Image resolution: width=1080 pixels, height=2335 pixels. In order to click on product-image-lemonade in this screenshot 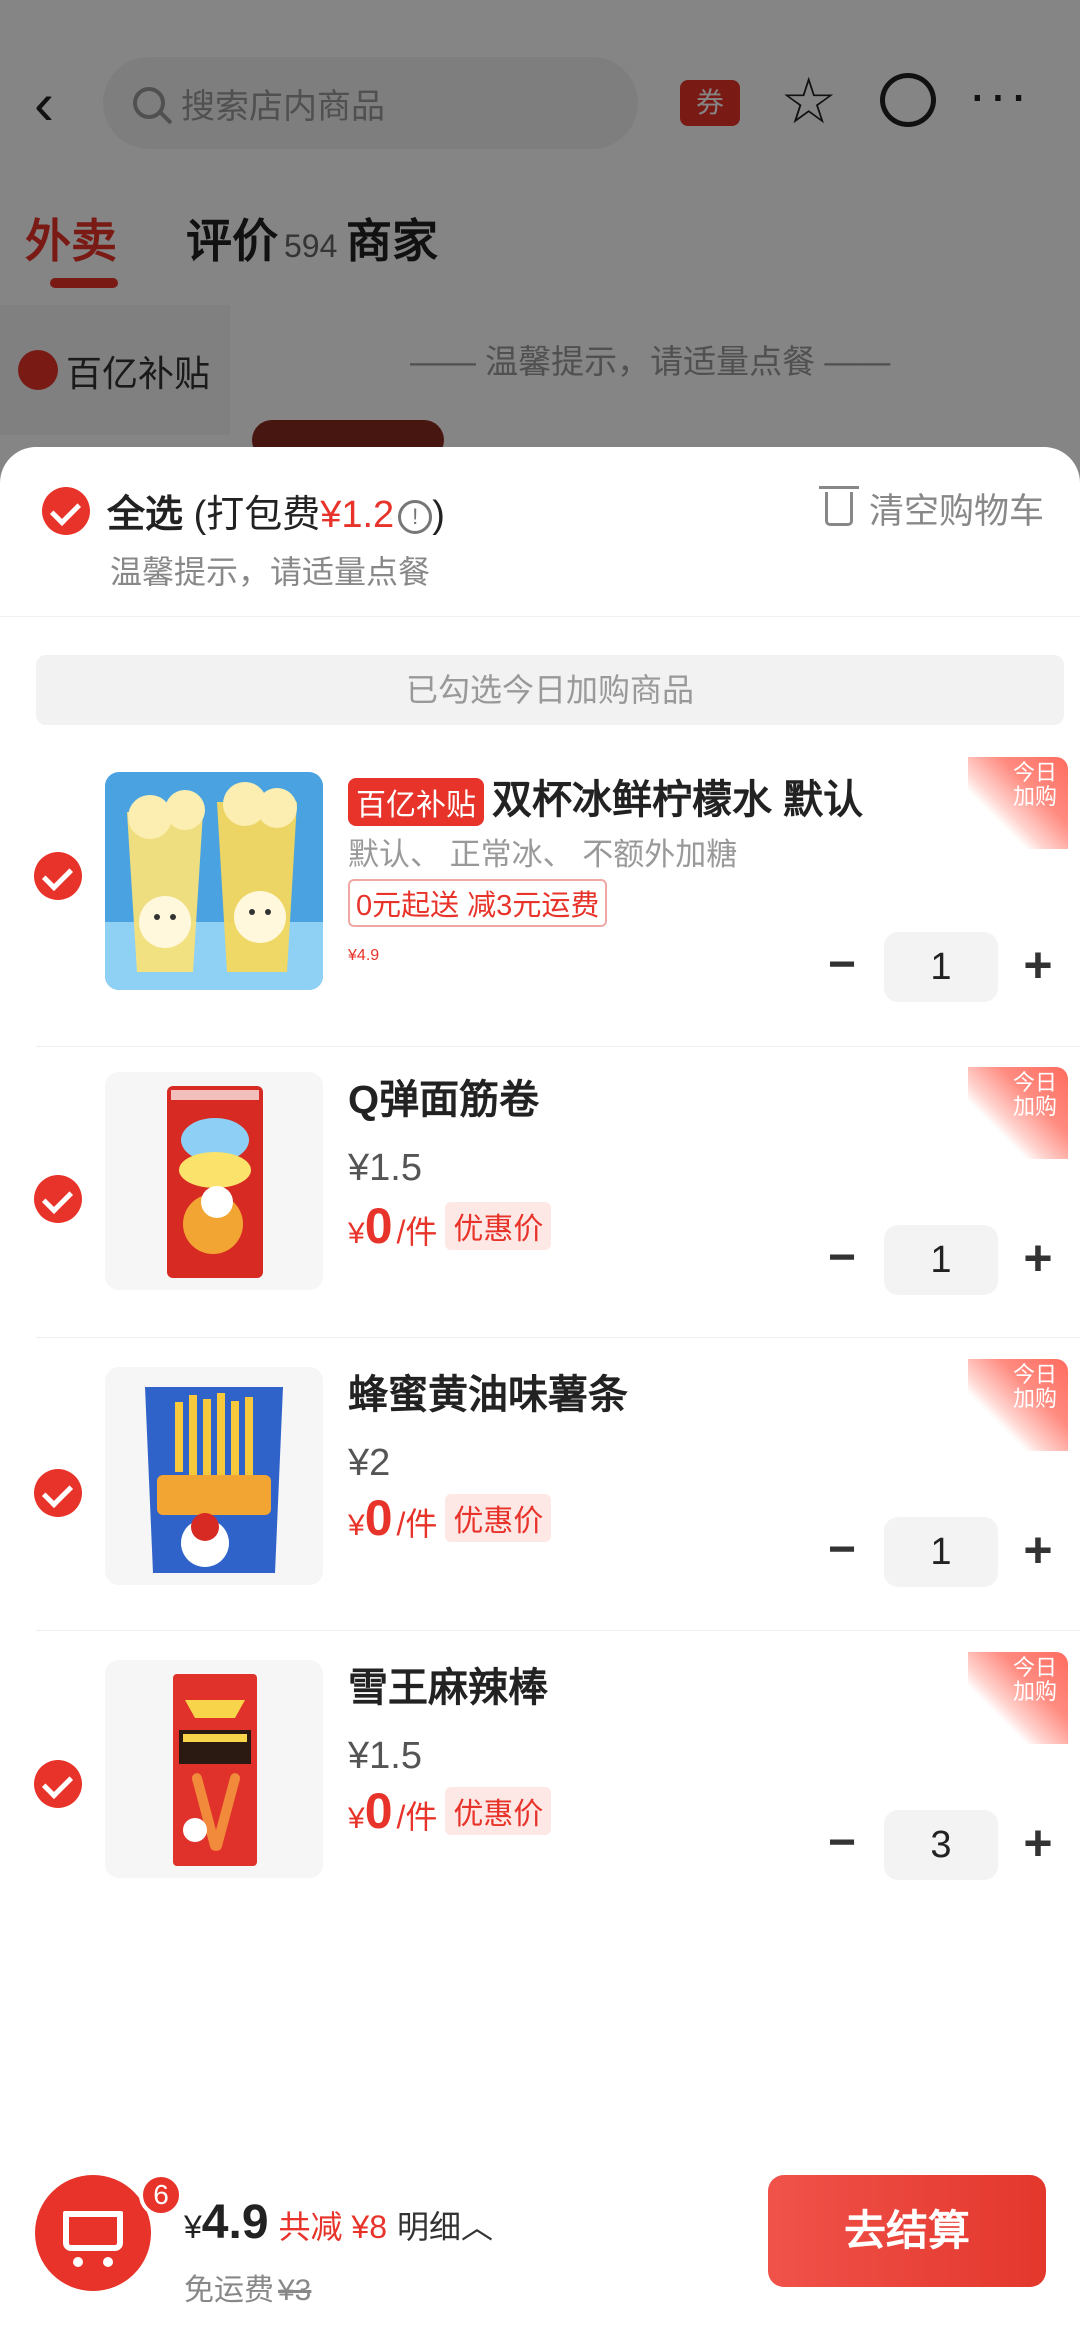, I will do `click(214, 881)`.